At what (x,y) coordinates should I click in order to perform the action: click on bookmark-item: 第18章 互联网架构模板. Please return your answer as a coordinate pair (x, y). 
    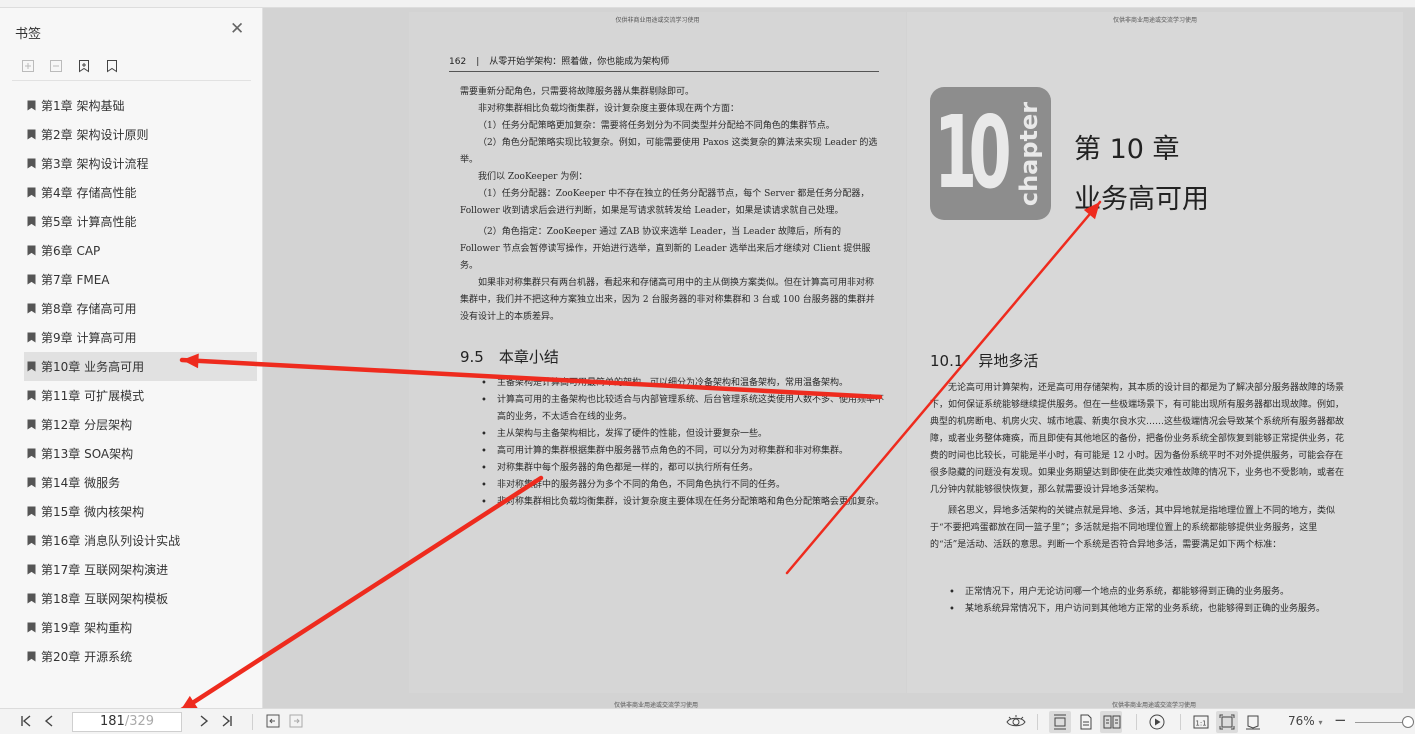
    Looking at the image, I should click on (140, 598).